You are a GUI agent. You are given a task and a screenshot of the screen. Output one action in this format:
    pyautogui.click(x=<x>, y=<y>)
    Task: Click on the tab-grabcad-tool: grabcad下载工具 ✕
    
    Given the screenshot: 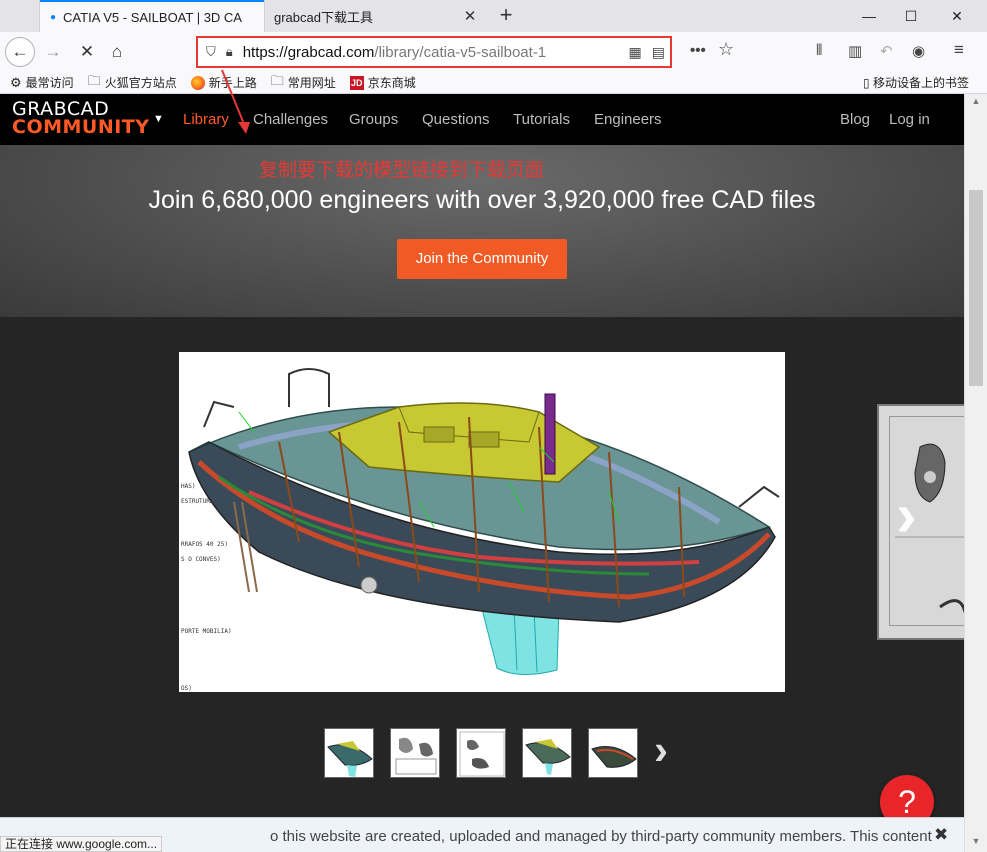 What is the action you would take?
    pyautogui.click(x=376, y=16)
    